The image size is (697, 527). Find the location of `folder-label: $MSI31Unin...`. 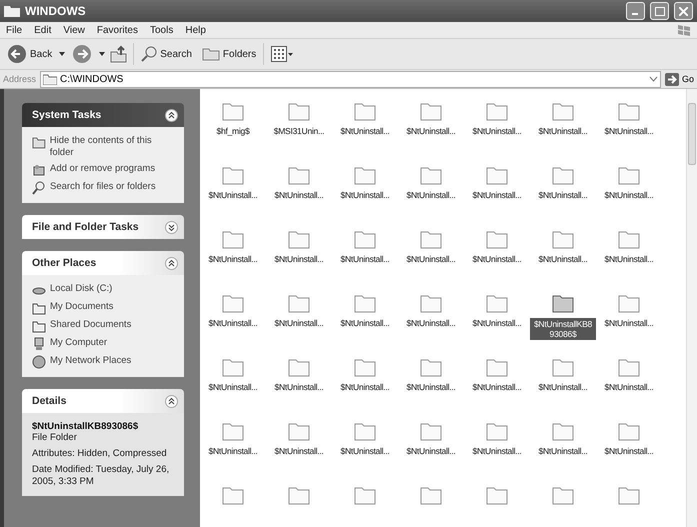

folder-label: $MSI31Unin... is located at coordinates (299, 131).